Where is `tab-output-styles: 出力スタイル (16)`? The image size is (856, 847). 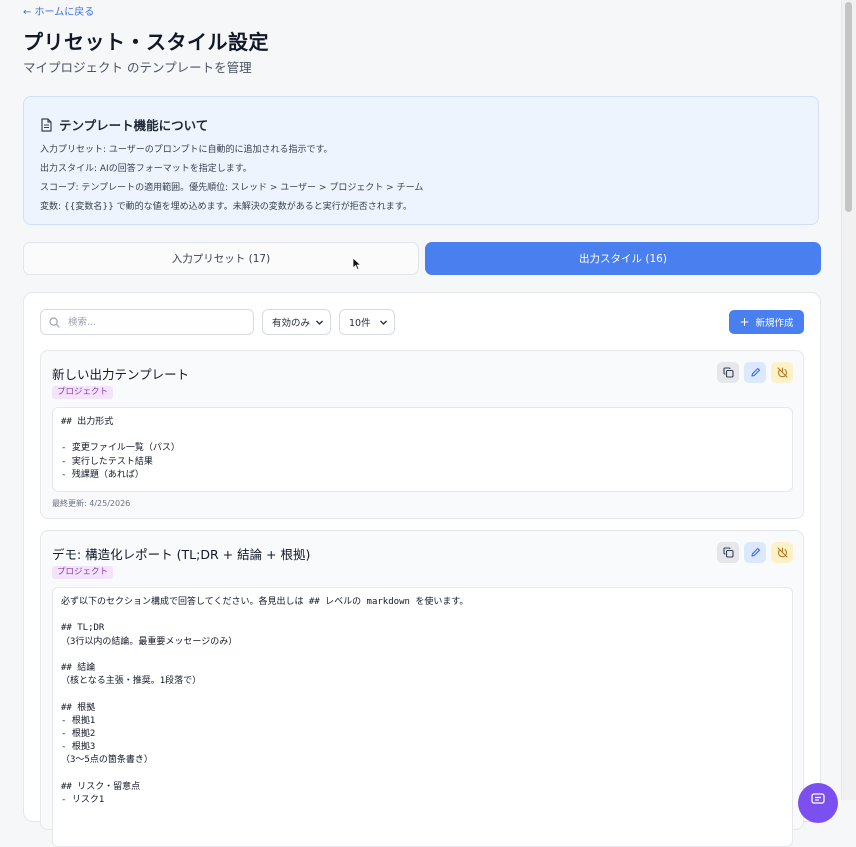 tab-output-styles: 出力スタイル (16) is located at coordinates (623, 258).